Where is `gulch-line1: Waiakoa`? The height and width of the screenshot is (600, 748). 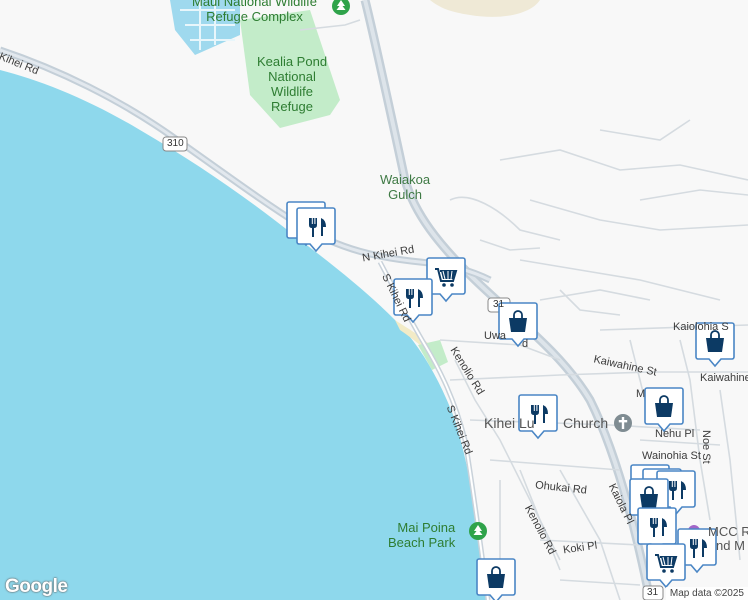 gulch-line1: Waiakoa is located at coordinates (405, 179).